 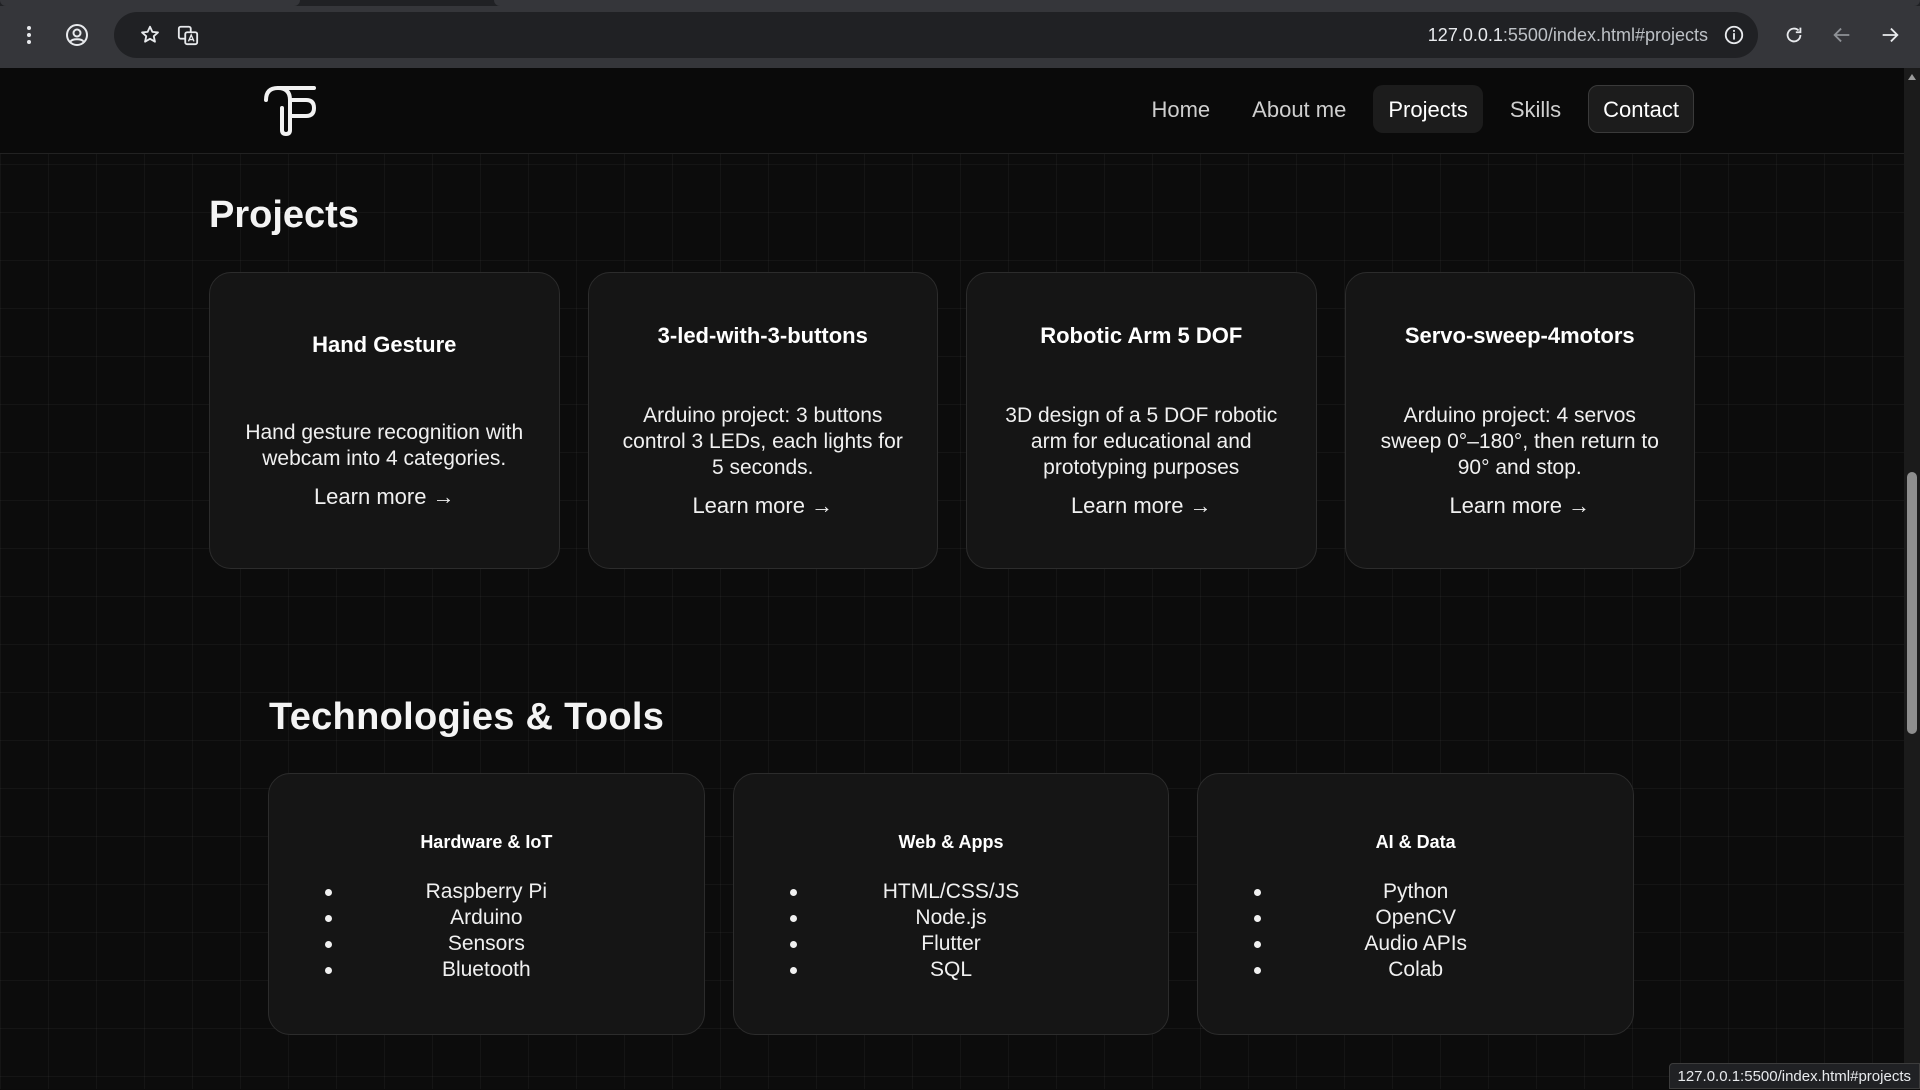 I want to click on page-scrollbar, so click(x=1912, y=578).